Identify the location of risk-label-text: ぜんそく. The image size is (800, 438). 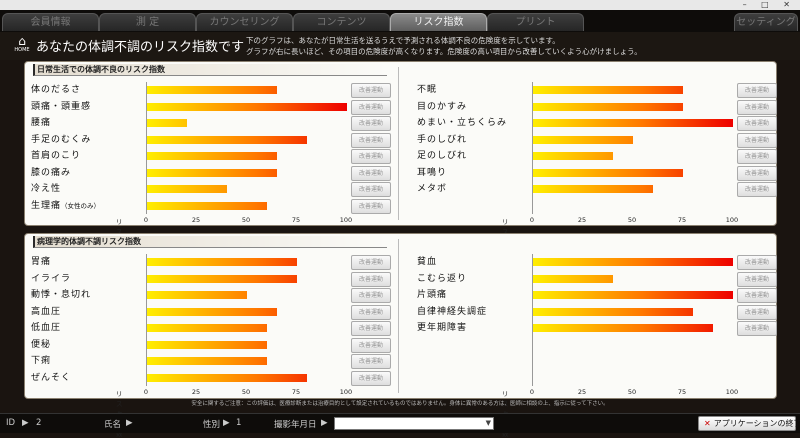
(51, 377).